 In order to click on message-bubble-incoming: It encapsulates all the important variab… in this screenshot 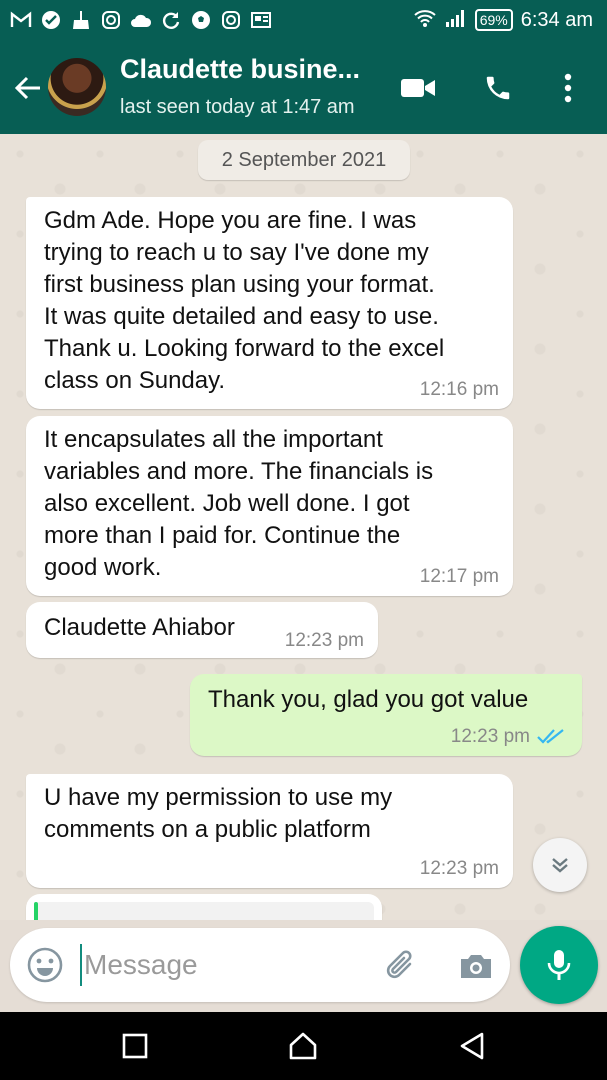, I will do `click(269, 506)`.